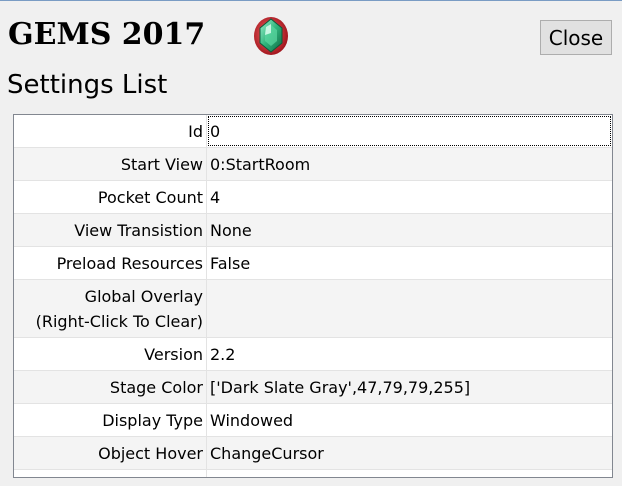 The image size is (622, 486). I want to click on settings-label: Id, so click(110, 131).